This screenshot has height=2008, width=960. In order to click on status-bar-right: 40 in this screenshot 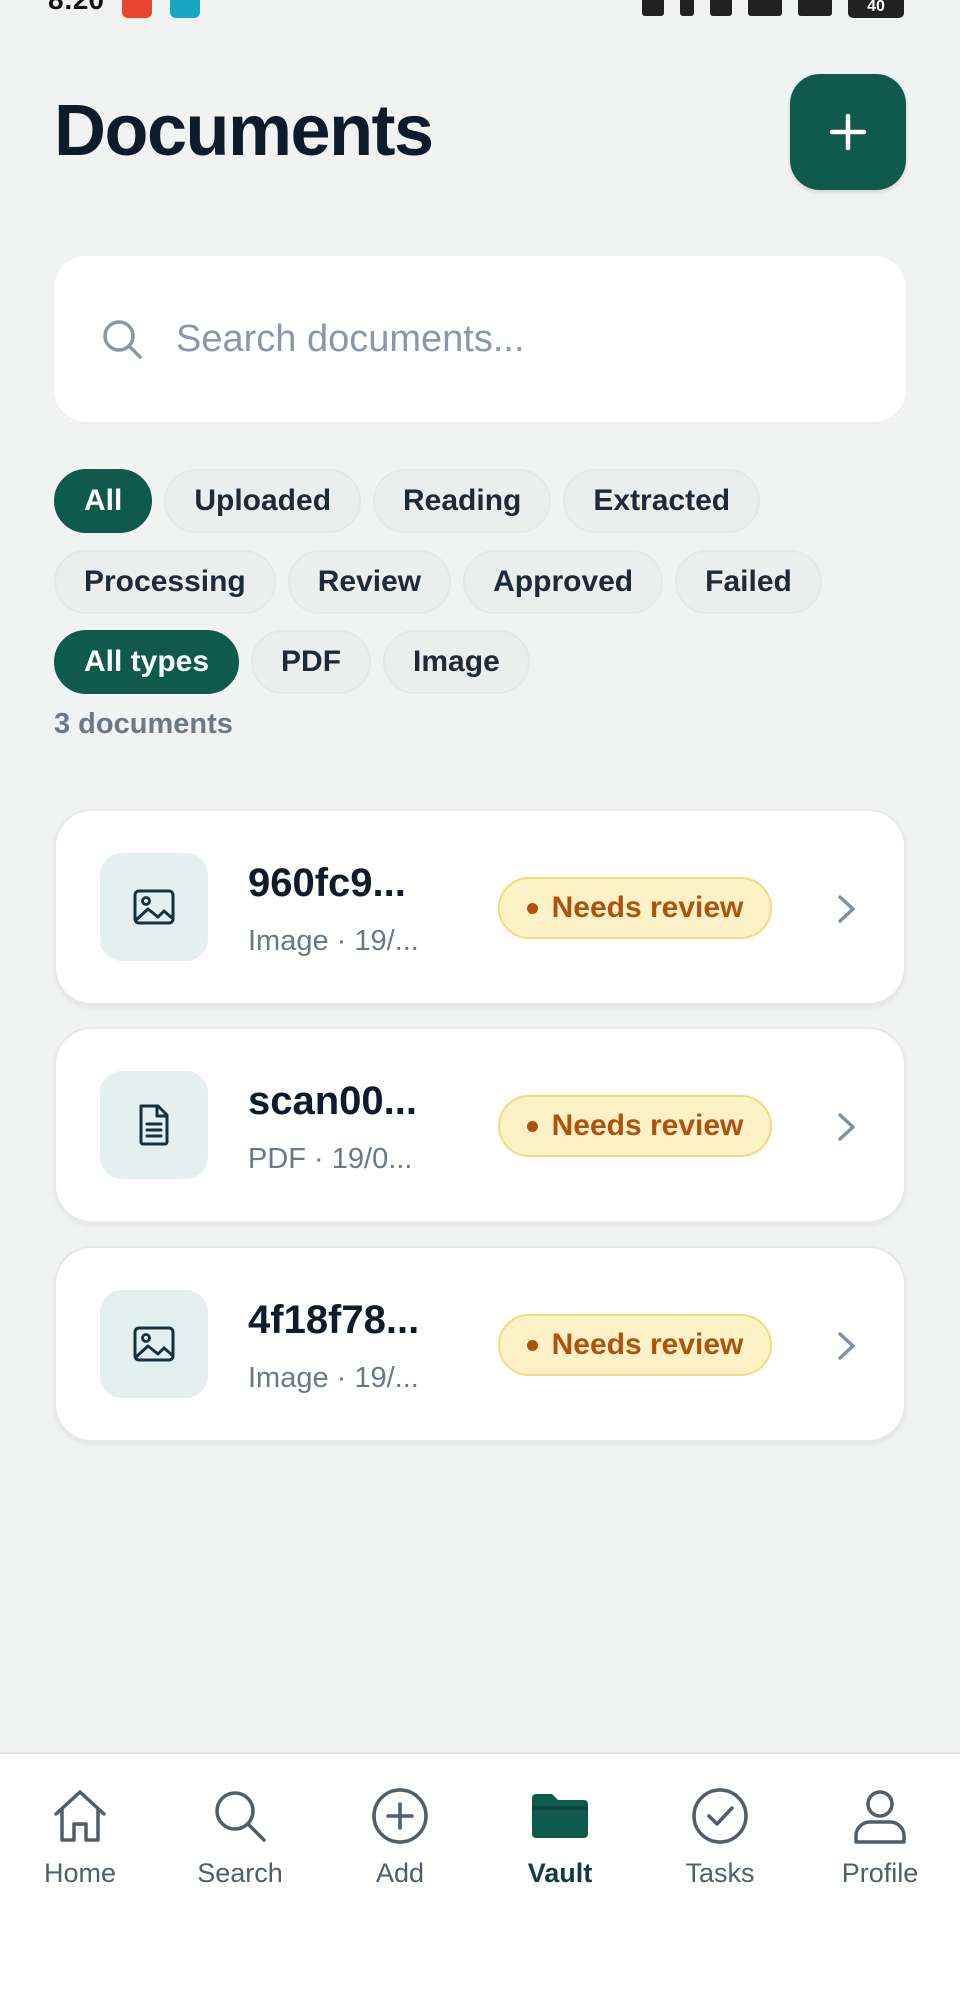, I will do `click(773, 9)`.